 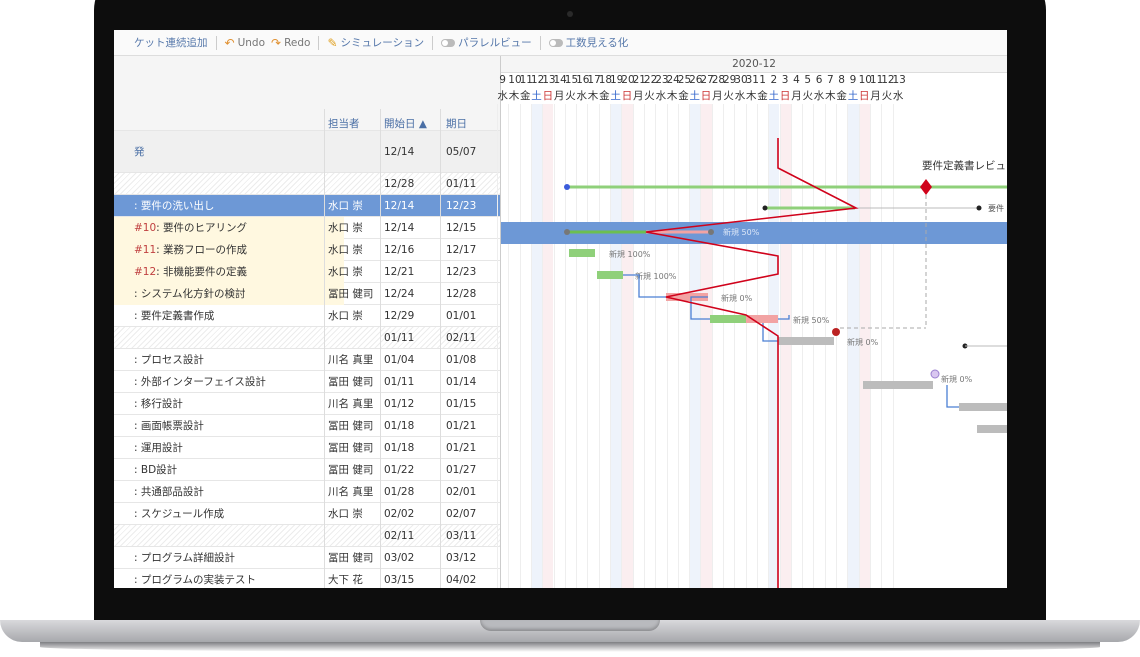 I want to click on task-row: : プログラム詳細設計 冨田 健司 03/02 03/12, so click(x=307, y=558).